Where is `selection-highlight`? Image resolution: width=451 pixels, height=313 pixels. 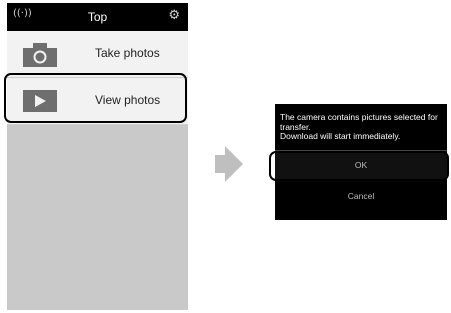
selection-highlight is located at coordinates (95, 98).